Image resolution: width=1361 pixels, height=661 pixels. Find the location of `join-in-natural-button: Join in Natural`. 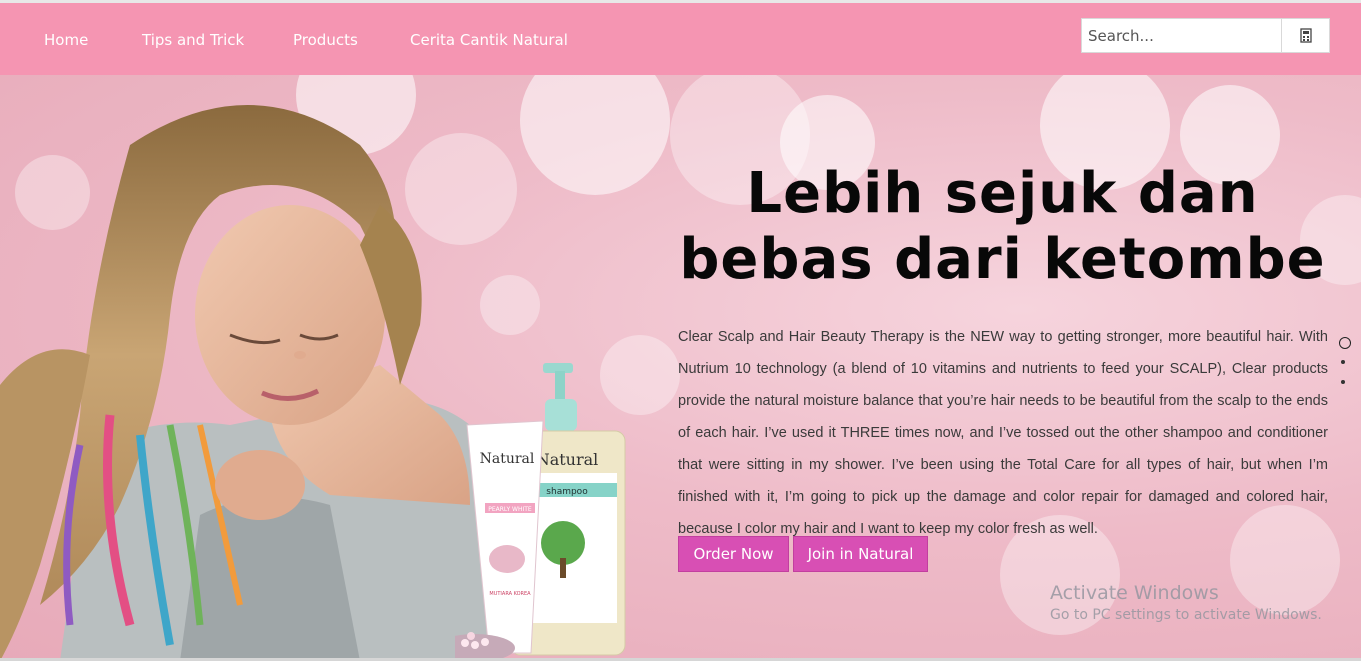

join-in-natural-button: Join in Natural is located at coordinates (860, 554).